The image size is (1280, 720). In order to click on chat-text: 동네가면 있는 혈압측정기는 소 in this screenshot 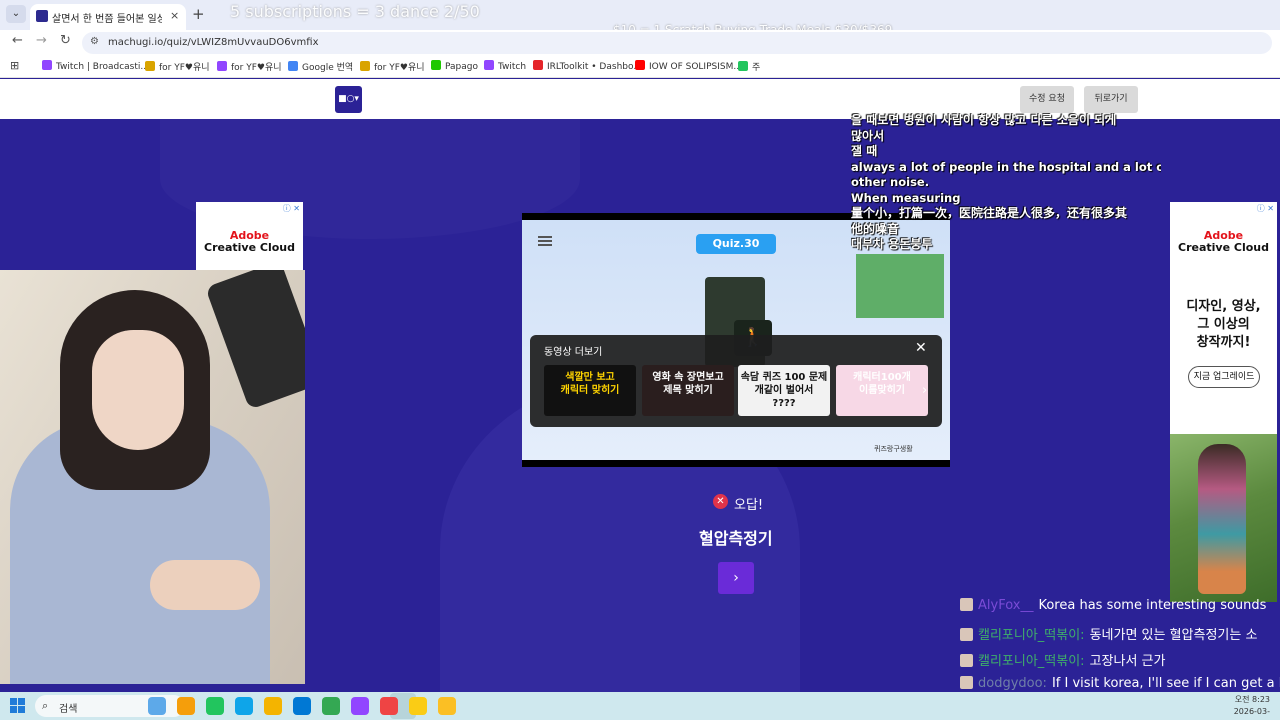, I will do `click(1173, 635)`.